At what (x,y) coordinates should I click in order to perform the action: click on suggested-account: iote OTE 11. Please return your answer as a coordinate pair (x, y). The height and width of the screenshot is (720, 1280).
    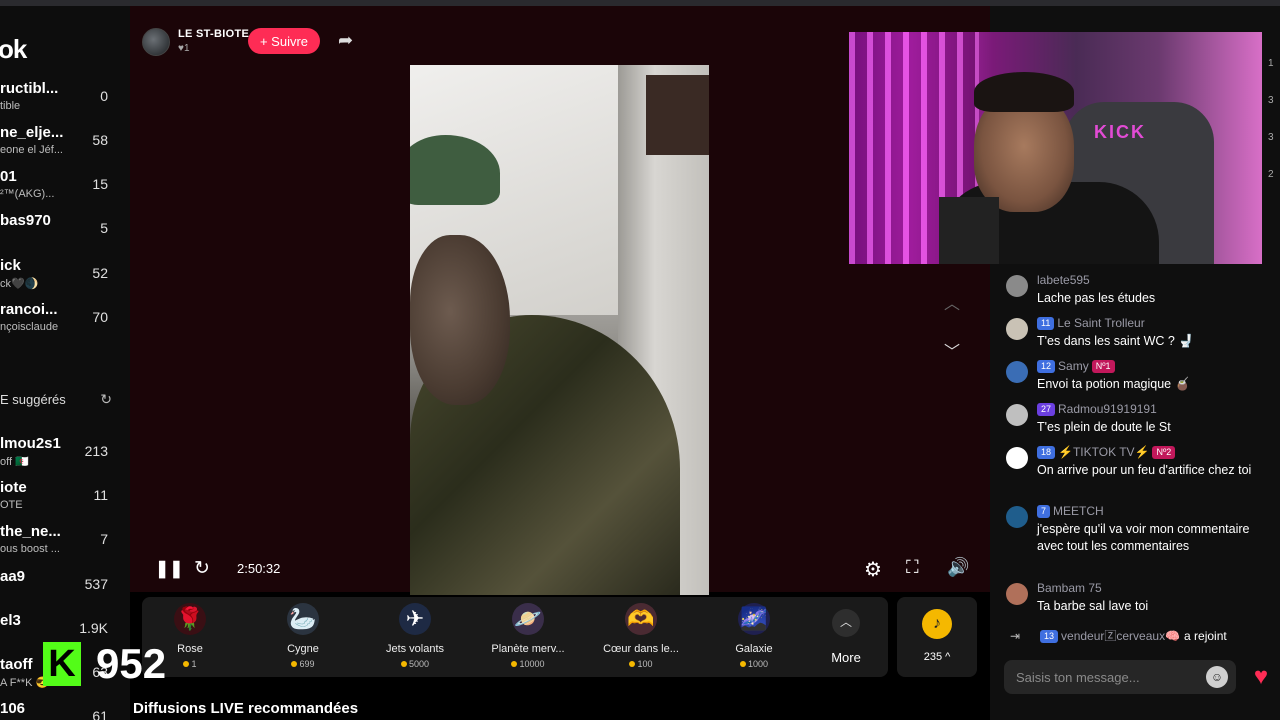
    Looking at the image, I should click on (60, 499).